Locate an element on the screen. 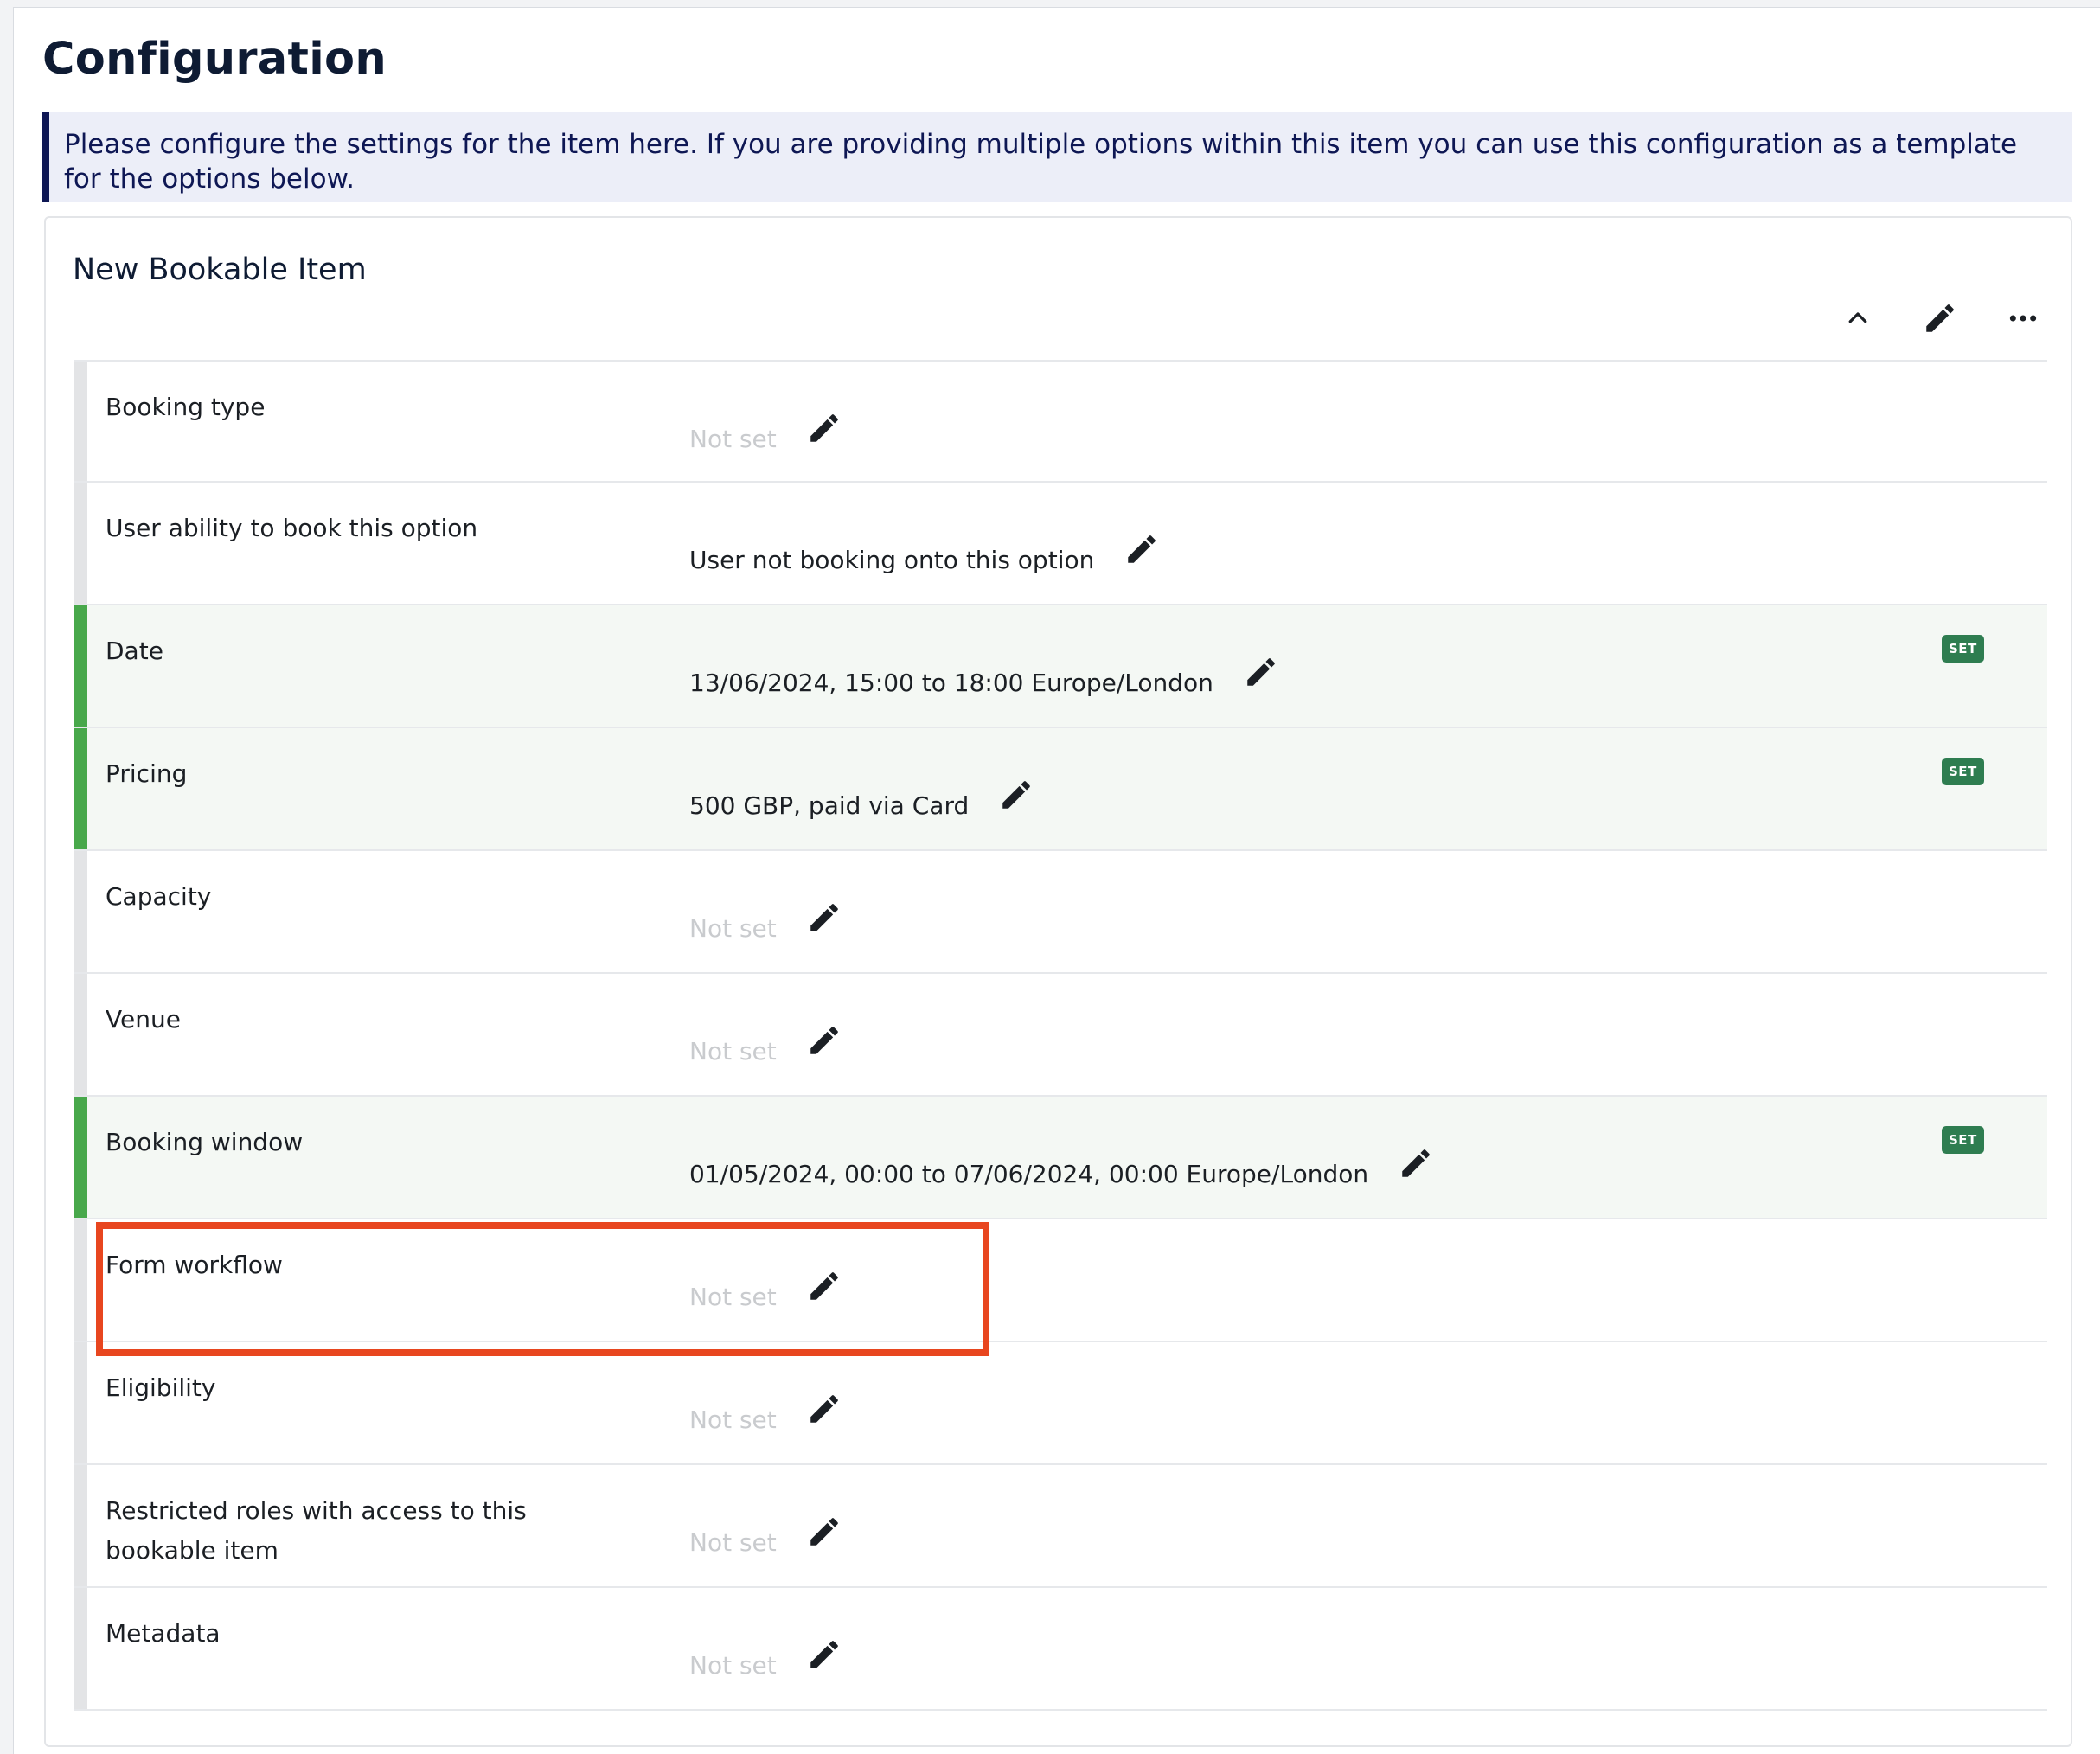 The width and height of the screenshot is (2100, 1754). chevron-up-icon is located at coordinates (1857, 317).